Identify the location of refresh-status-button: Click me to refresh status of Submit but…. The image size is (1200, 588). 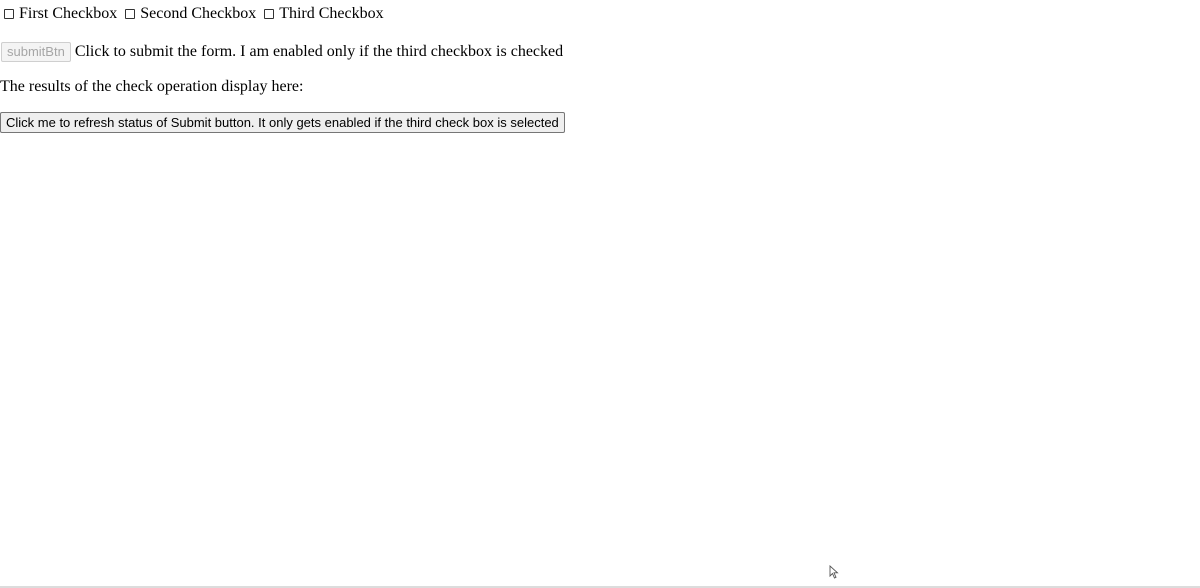
(282, 122).